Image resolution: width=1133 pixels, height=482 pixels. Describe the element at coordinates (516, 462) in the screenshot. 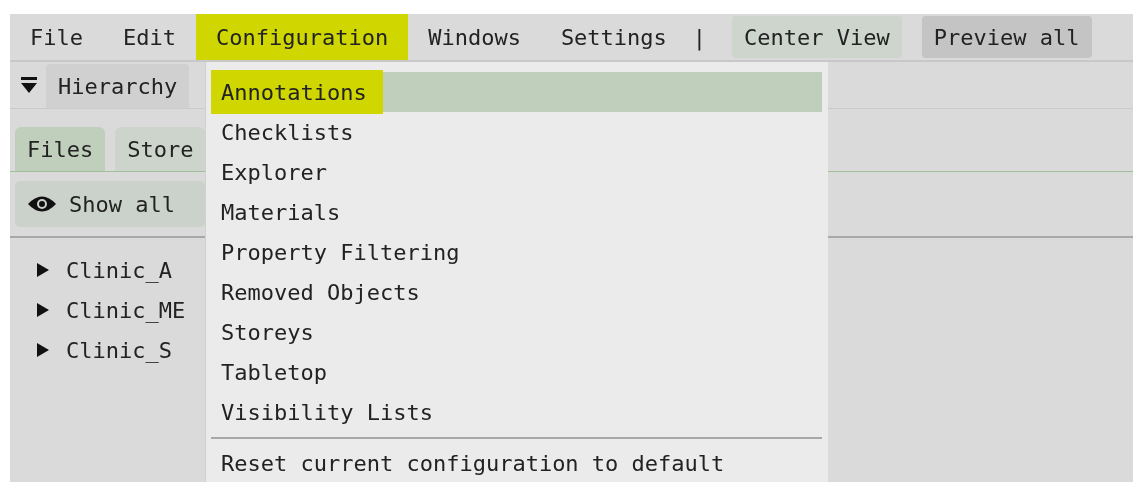

I see `menu-option: Reset current configuration to default` at that location.